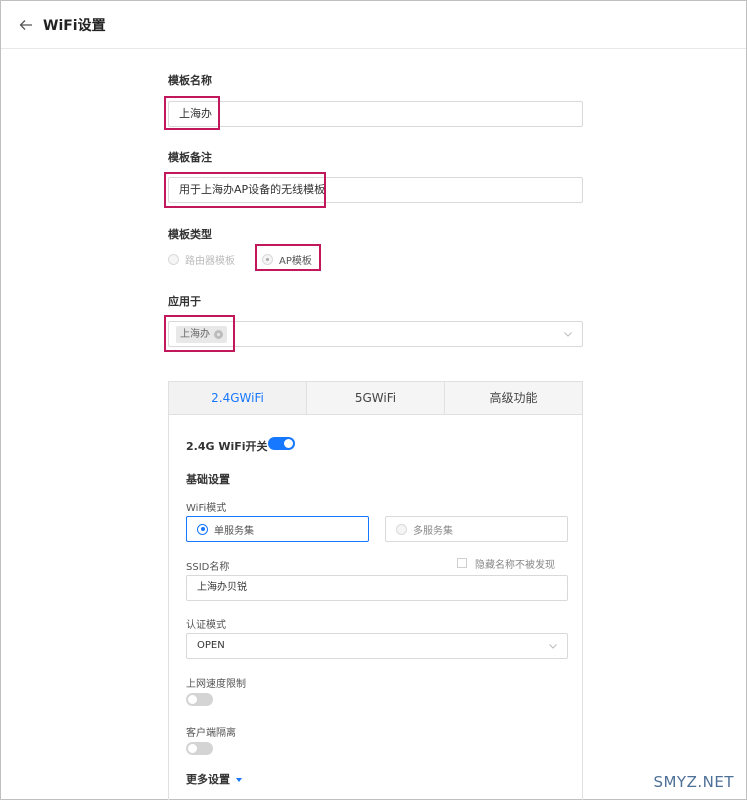 The height and width of the screenshot is (800, 747). What do you see at coordinates (202, 529) in the screenshot?
I see `radio-selected-icon` at bounding box center [202, 529].